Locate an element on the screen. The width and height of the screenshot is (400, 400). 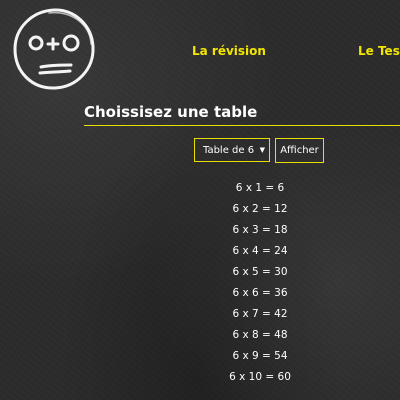
home-logo-link is located at coordinates (54, 49).